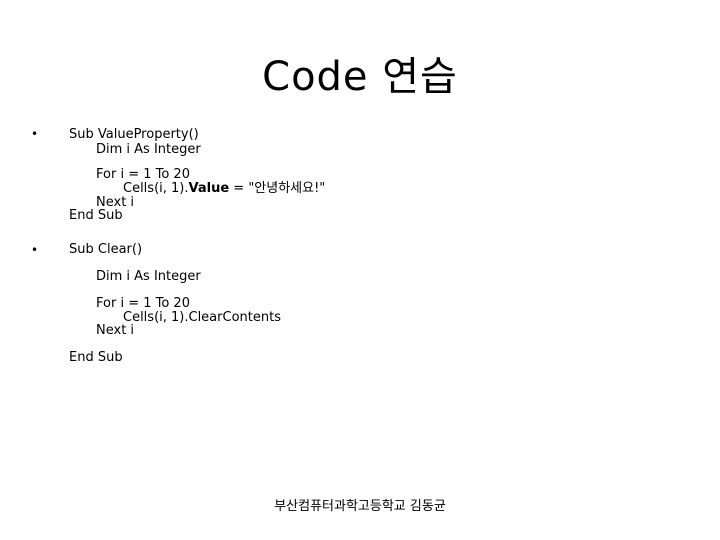  Describe the element at coordinates (277, 188) in the screenshot. I see `code-text: = "안녕하세요!"` at that location.